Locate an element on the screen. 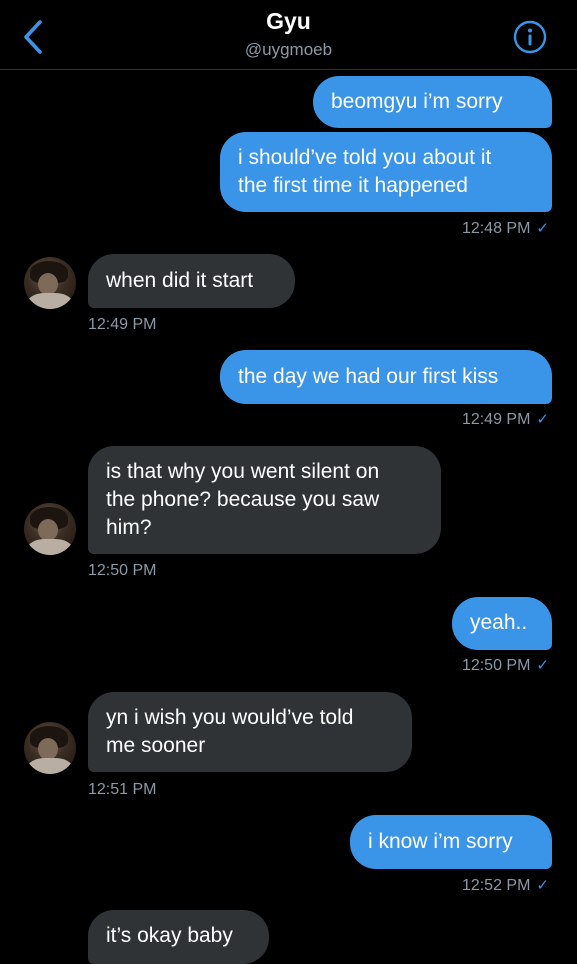 Image resolution: width=577 pixels, height=964 pixels. conversation-header: Gyu @uygmoeb is located at coordinates (288, 35).